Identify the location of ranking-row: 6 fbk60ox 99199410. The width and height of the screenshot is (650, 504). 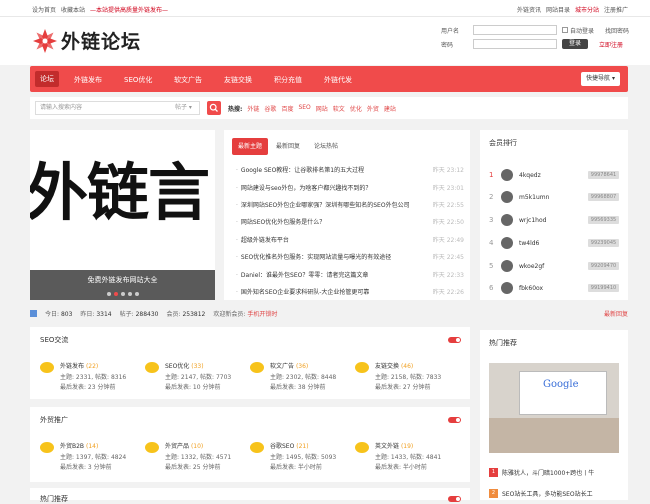
(554, 288).